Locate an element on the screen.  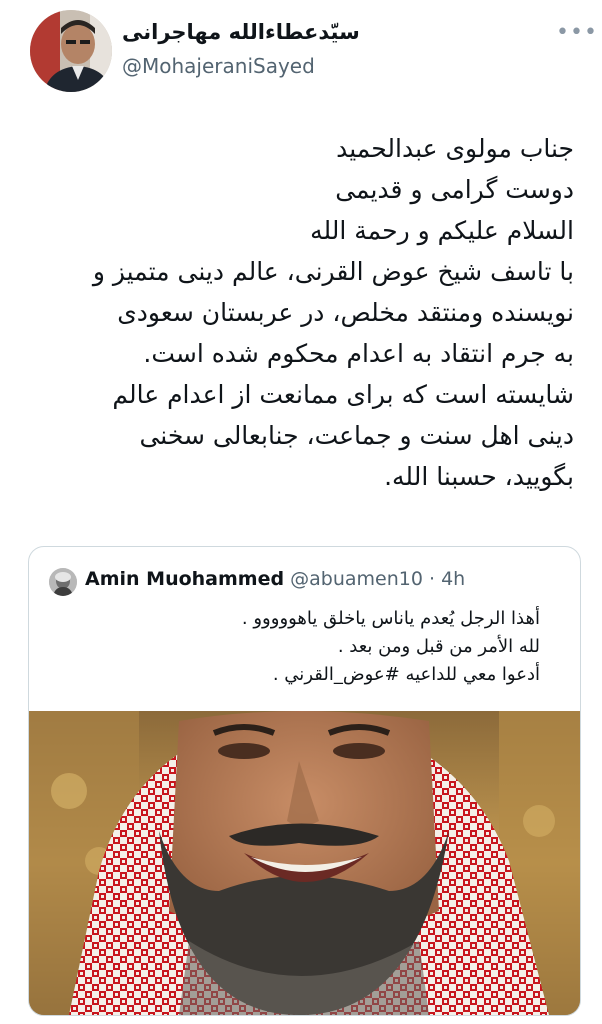
ellipsis-icon: ••• is located at coordinates (577, 33).